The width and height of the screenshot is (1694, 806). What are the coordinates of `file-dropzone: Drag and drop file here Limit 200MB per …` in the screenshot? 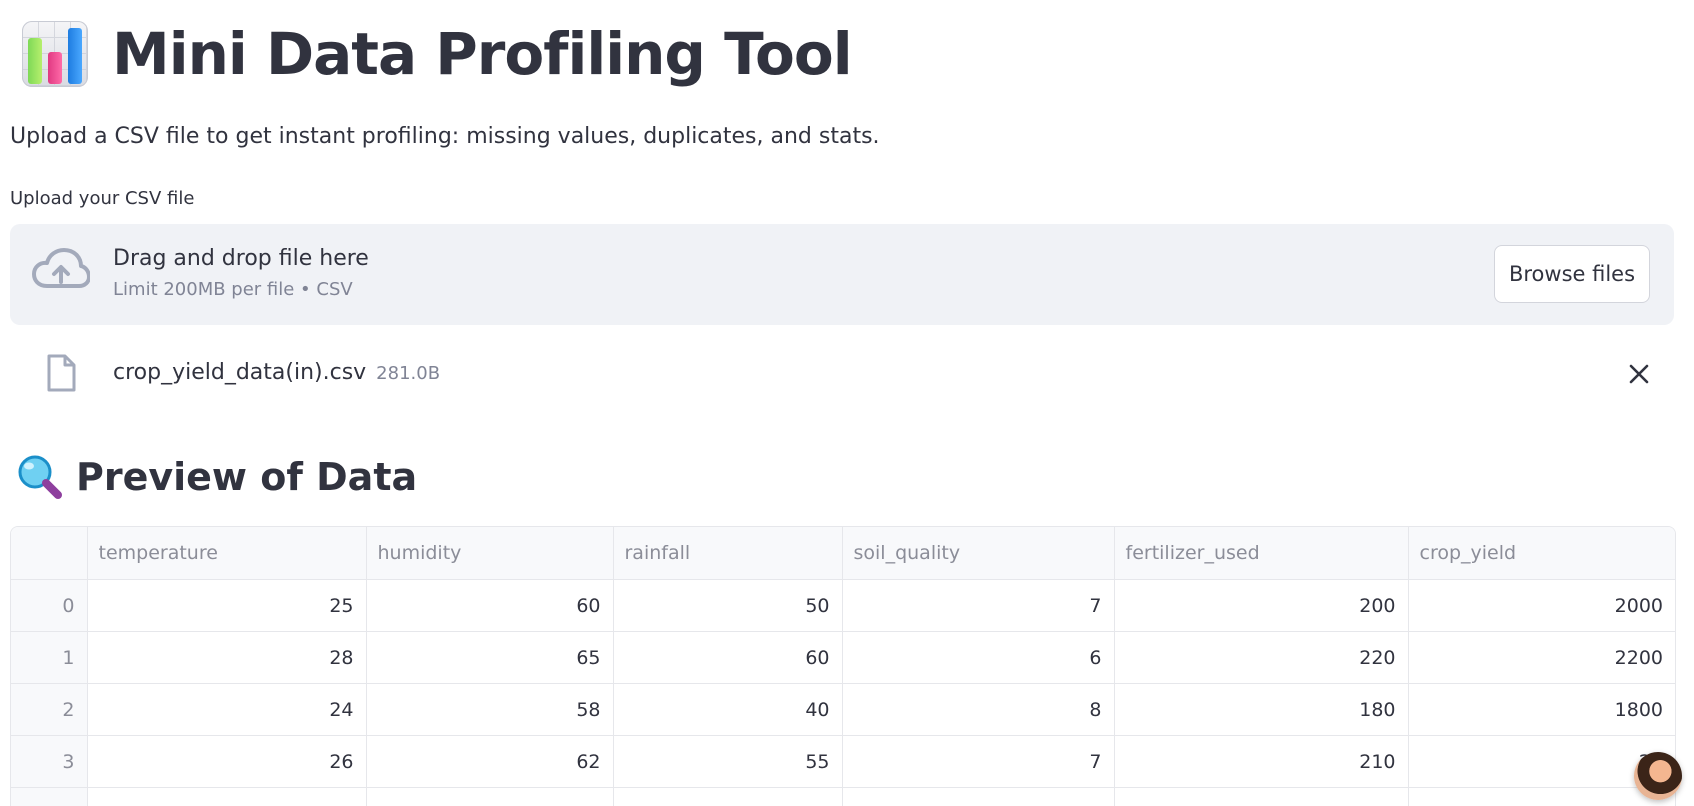 It's located at (842, 274).